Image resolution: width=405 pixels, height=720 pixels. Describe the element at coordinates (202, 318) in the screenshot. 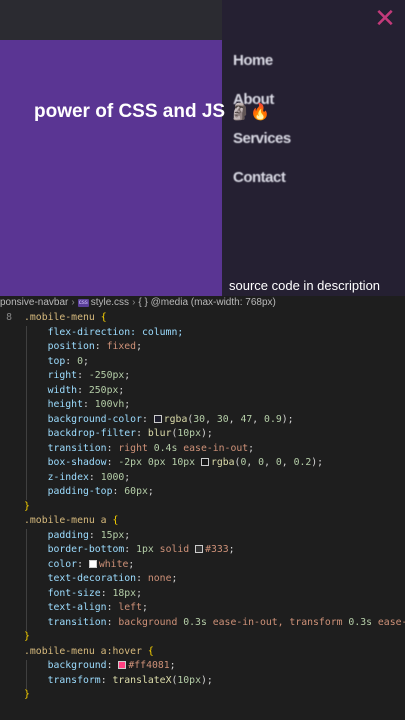

I see `code-line: 8 .mobile-menu {` at that location.